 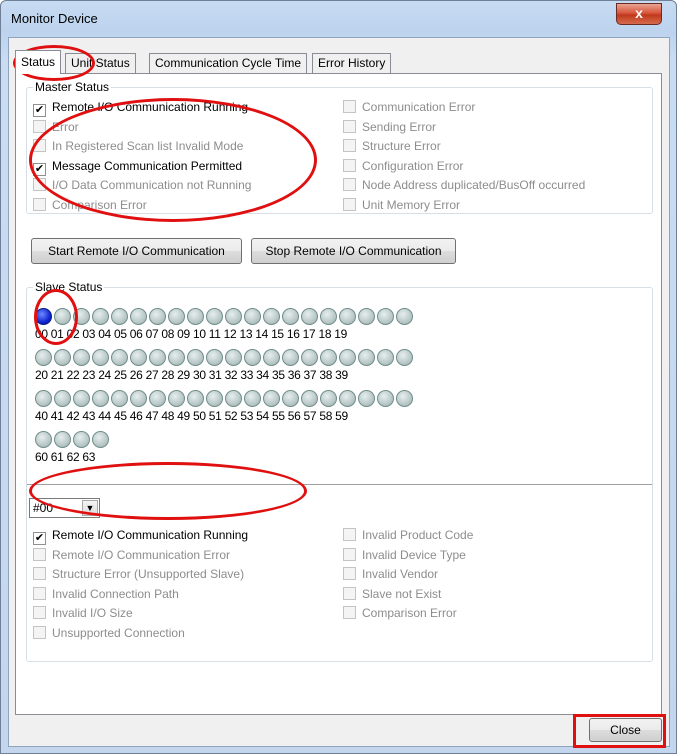 What do you see at coordinates (136, 251) in the screenshot?
I see `start-remote-io-button: Start Remote I/O Communication` at bounding box center [136, 251].